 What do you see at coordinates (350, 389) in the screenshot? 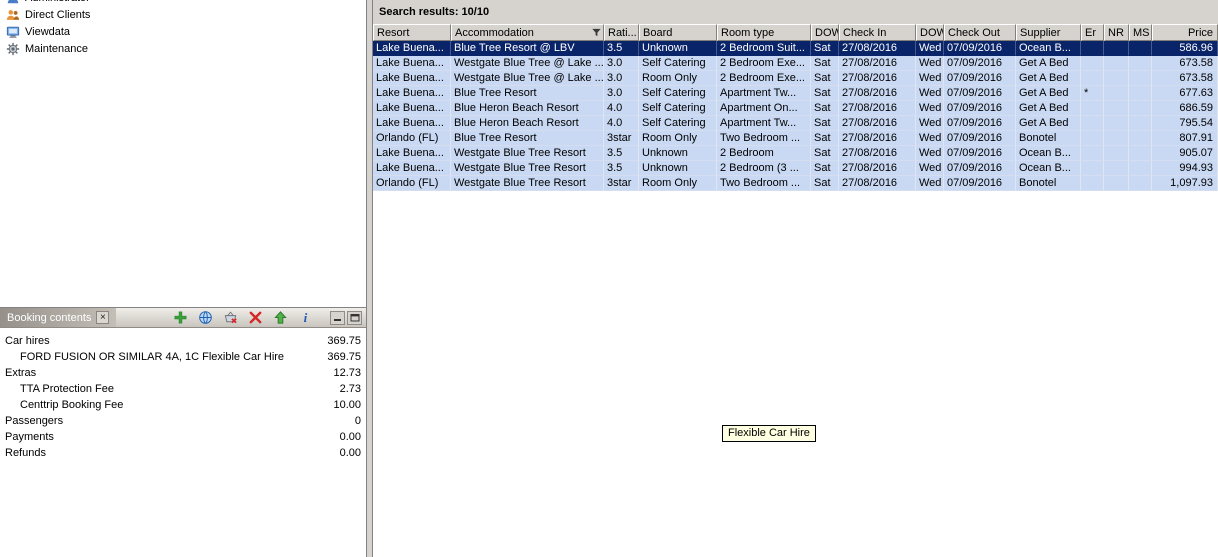
I see `booking-row-value: 2.73` at bounding box center [350, 389].